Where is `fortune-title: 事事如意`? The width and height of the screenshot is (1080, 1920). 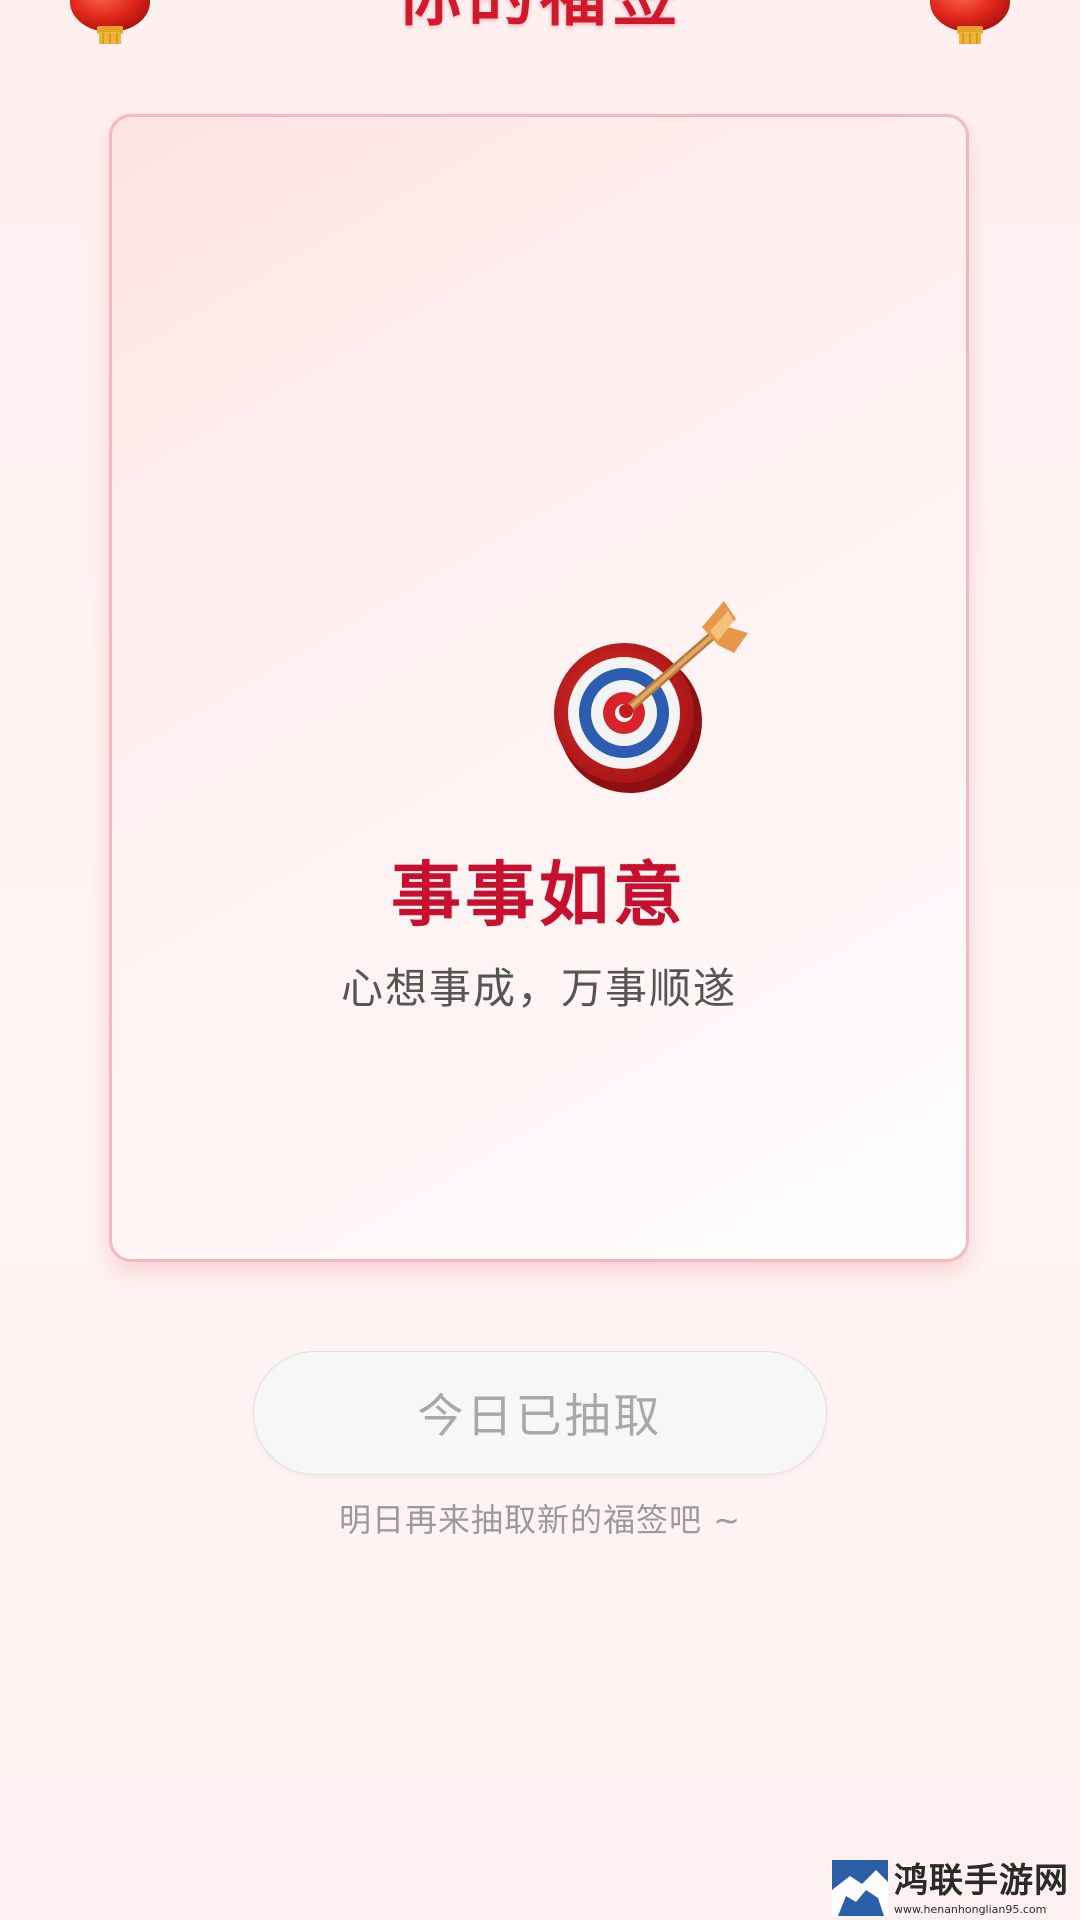
fortune-title: 事事如意 is located at coordinates (539, 895).